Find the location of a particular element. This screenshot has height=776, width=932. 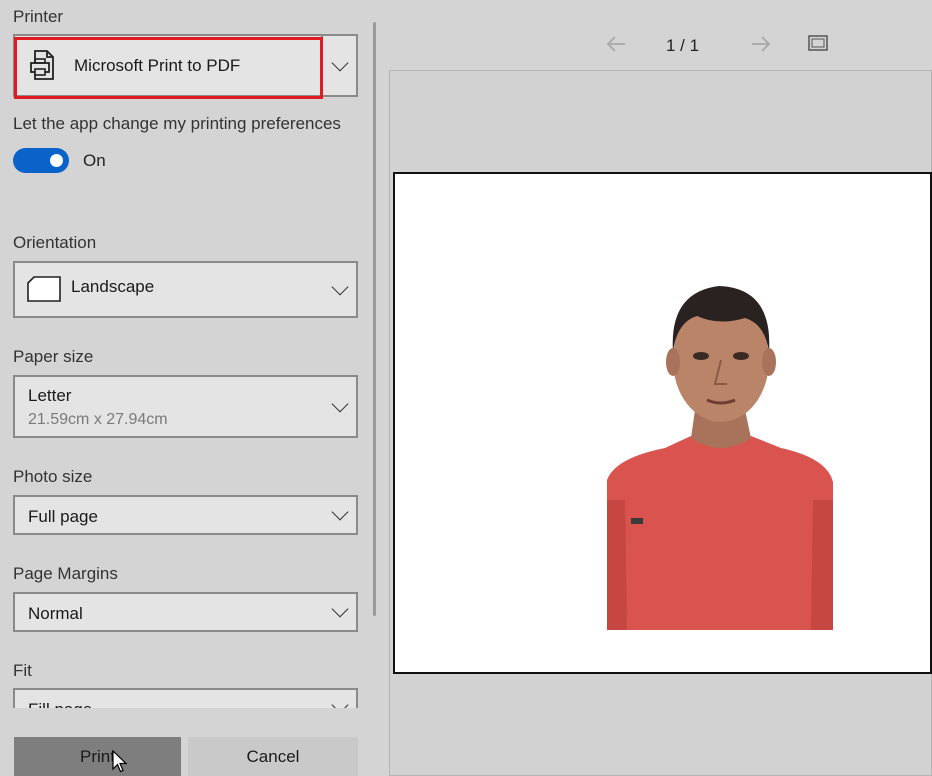

toggle-knob is located at coordinates (56, 160).